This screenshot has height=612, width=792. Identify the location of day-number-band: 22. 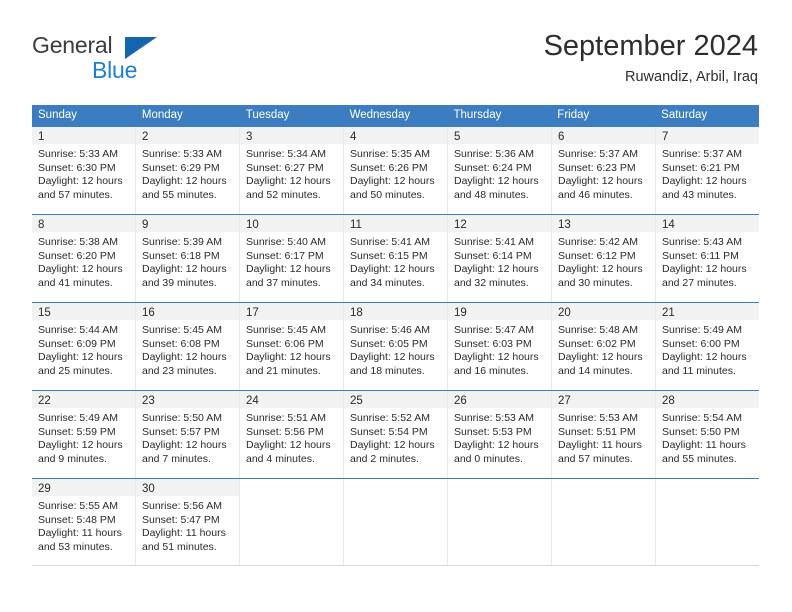
(83, 399).